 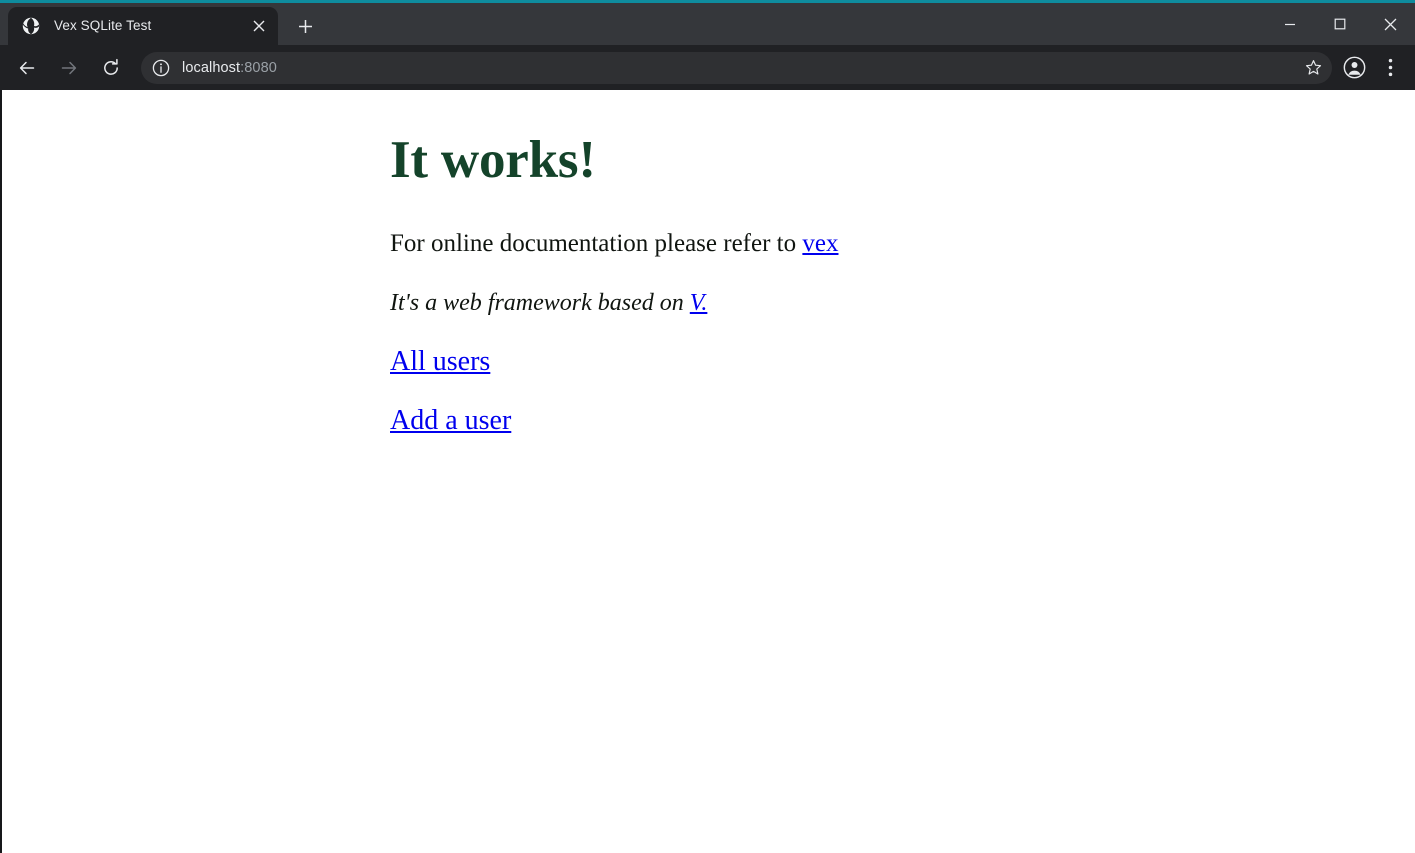 I want to click on all-users-paragraph: All users, so click(x=902, y=348).